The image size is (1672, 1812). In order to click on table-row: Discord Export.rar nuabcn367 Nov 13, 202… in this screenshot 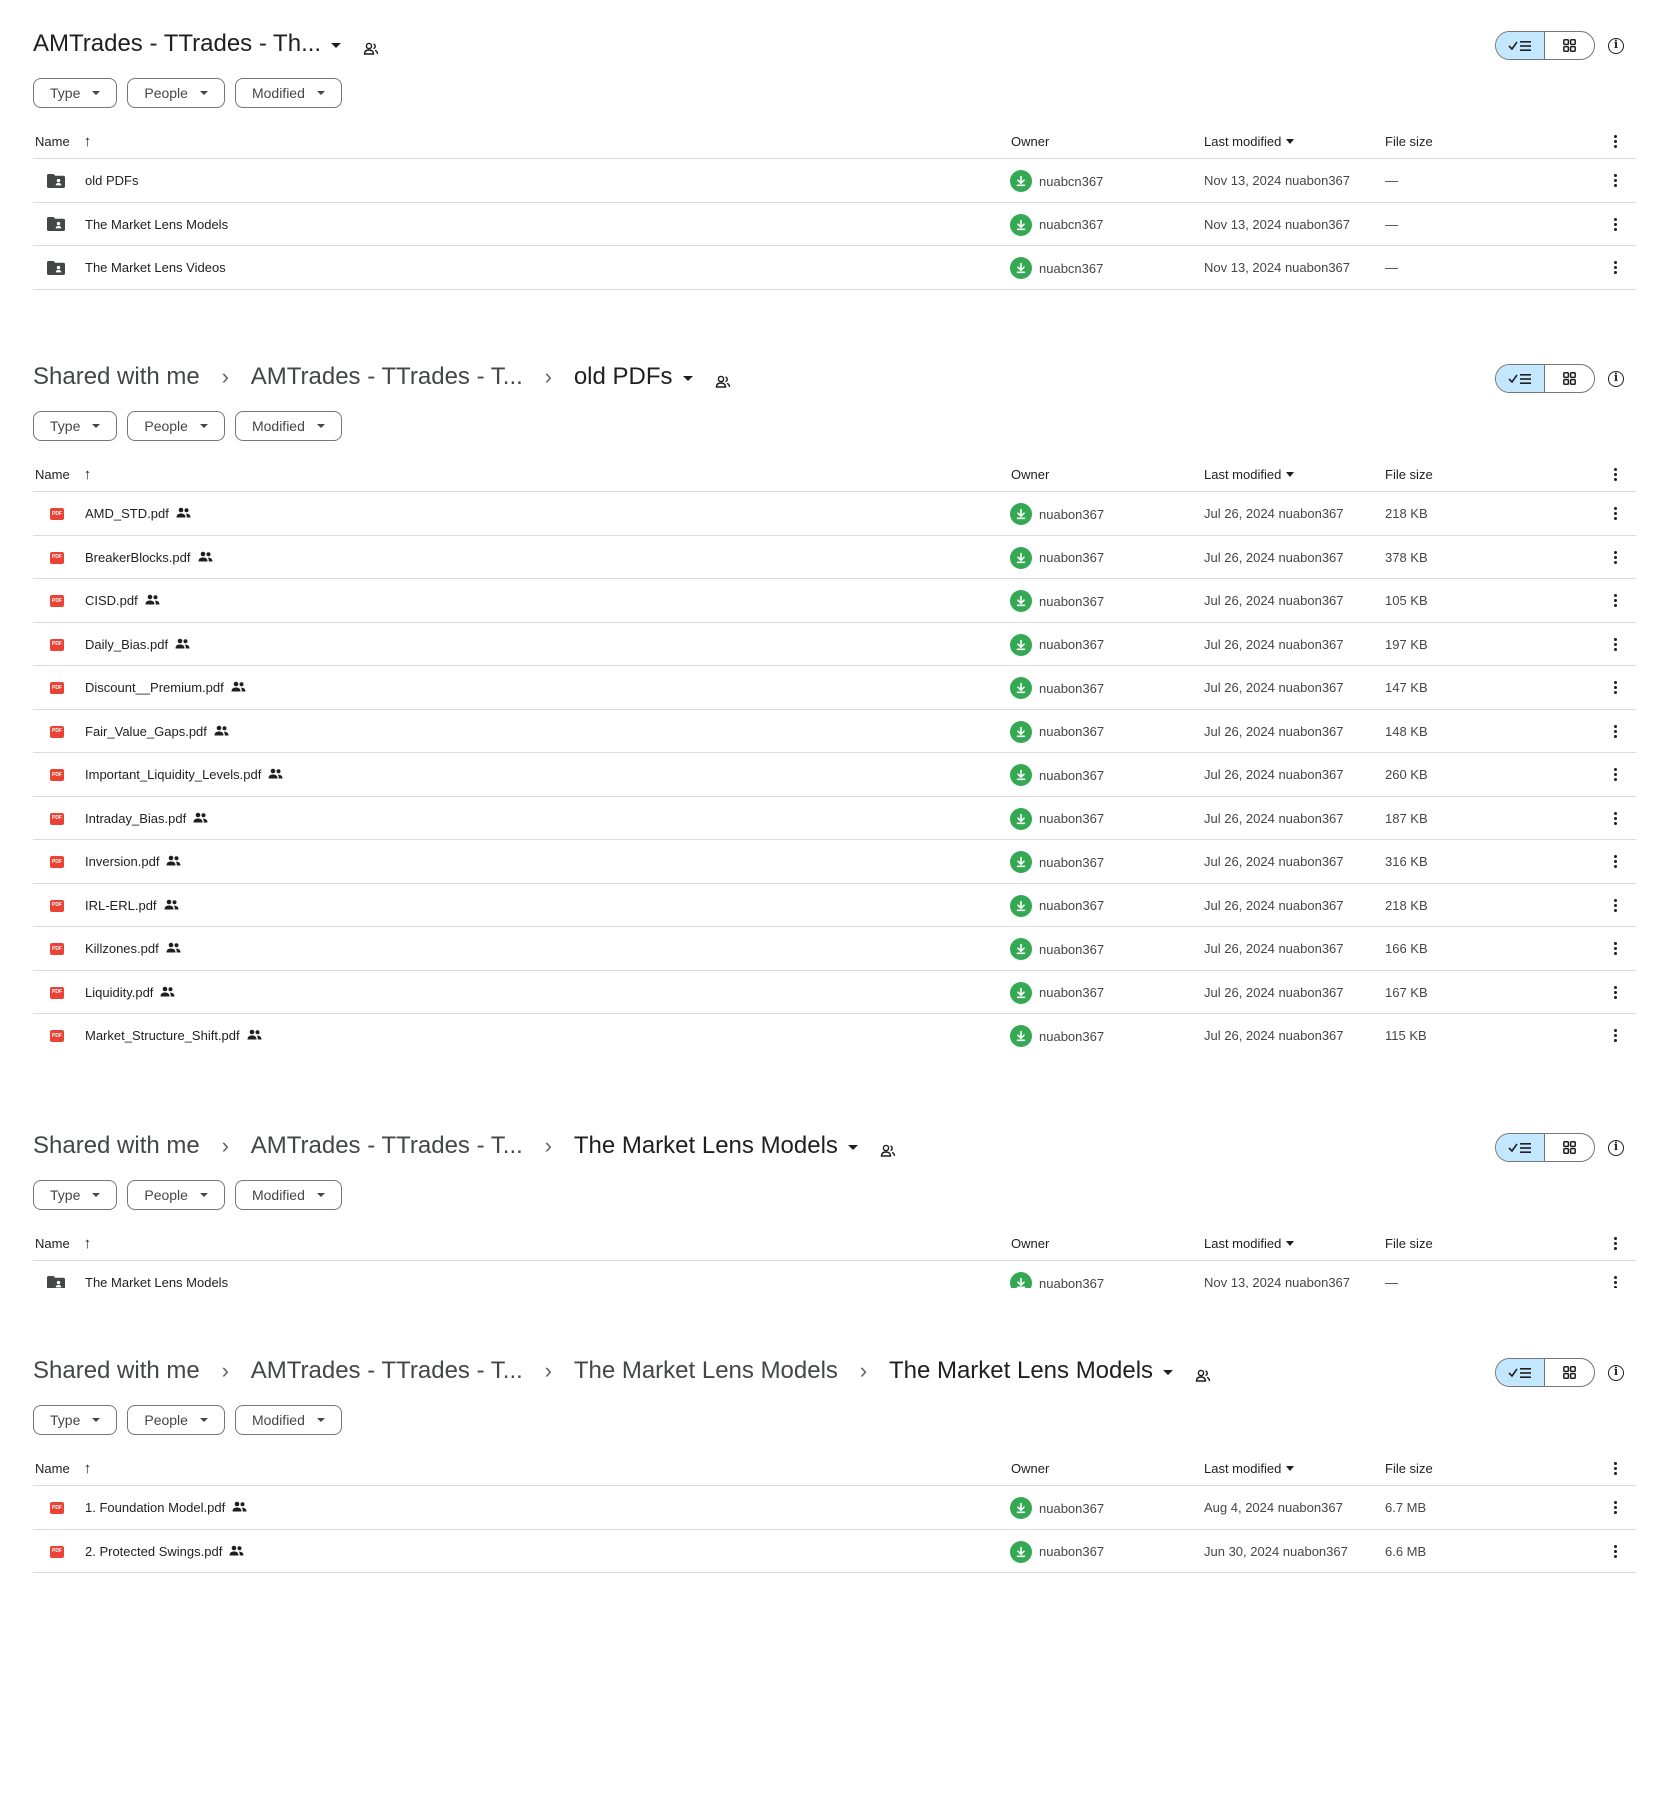, I will do `click(834, 295)`.